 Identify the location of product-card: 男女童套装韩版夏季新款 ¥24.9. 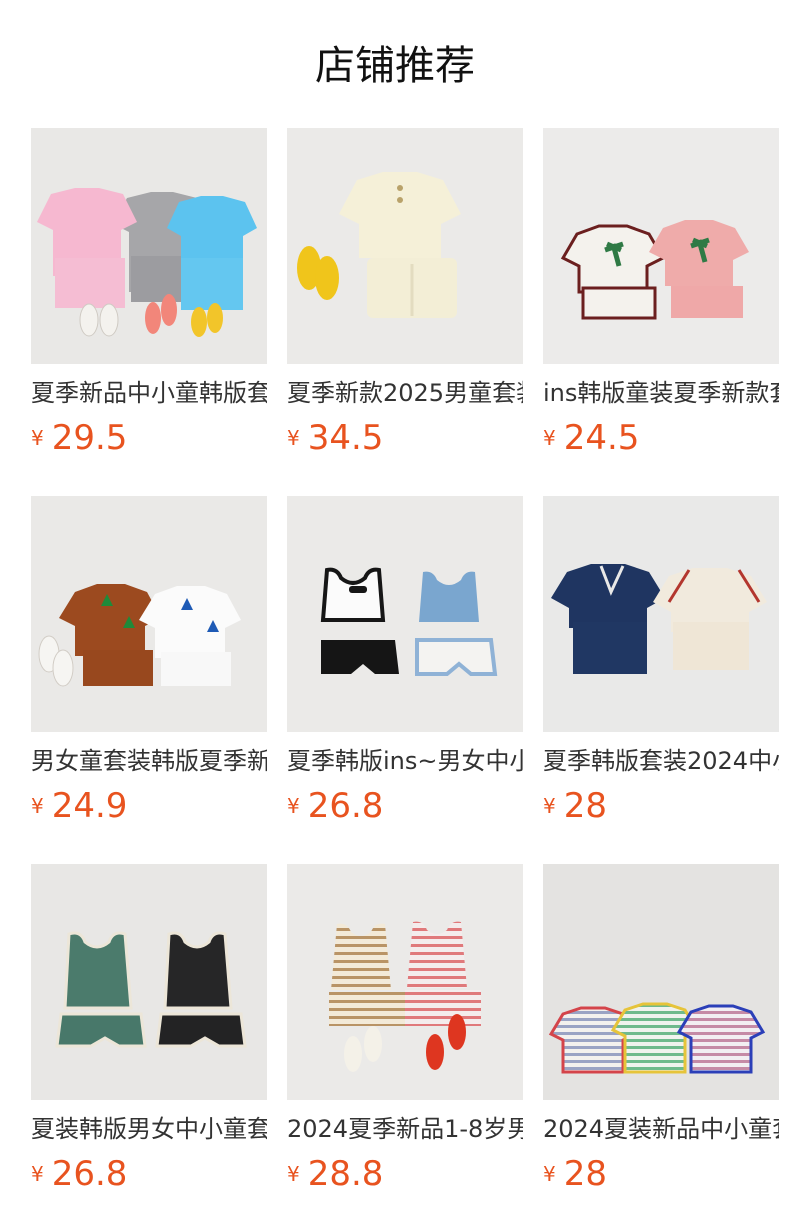
(149, 671).